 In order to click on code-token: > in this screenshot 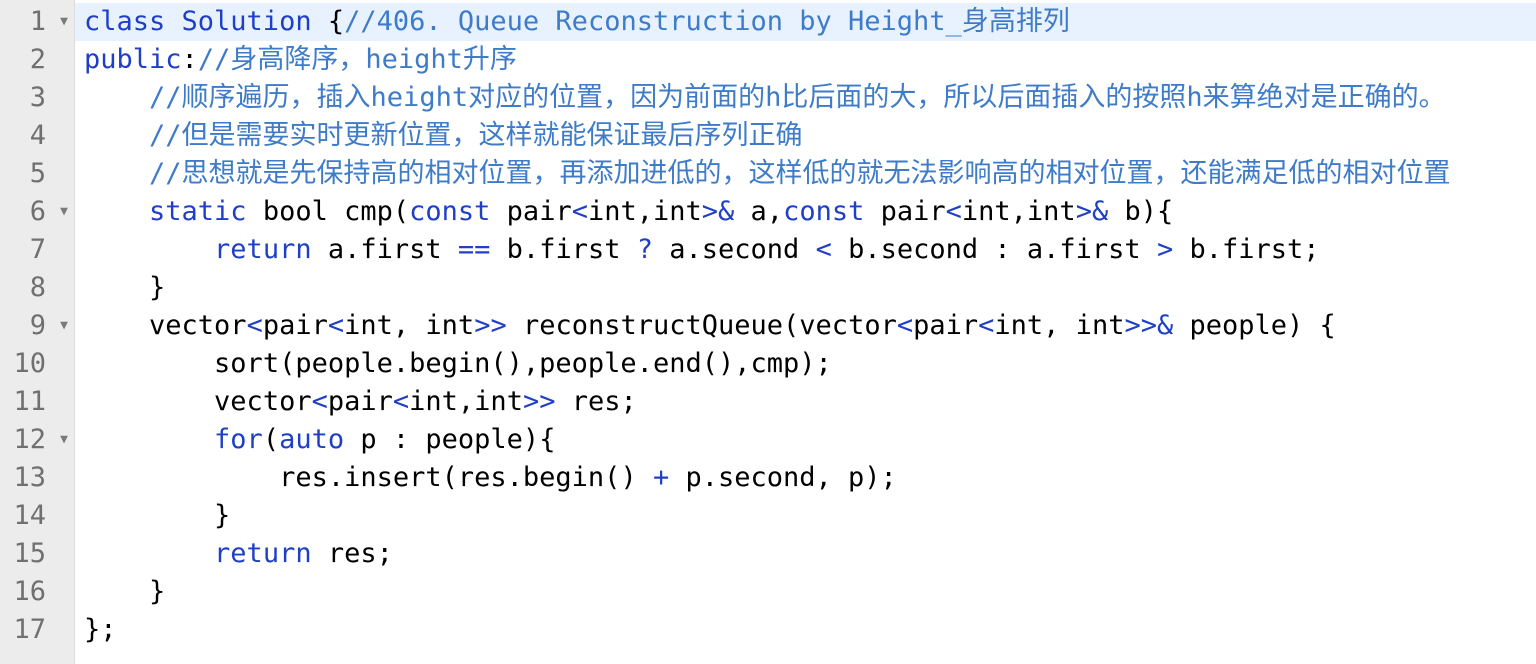, I will do `click(1165, 249)`.